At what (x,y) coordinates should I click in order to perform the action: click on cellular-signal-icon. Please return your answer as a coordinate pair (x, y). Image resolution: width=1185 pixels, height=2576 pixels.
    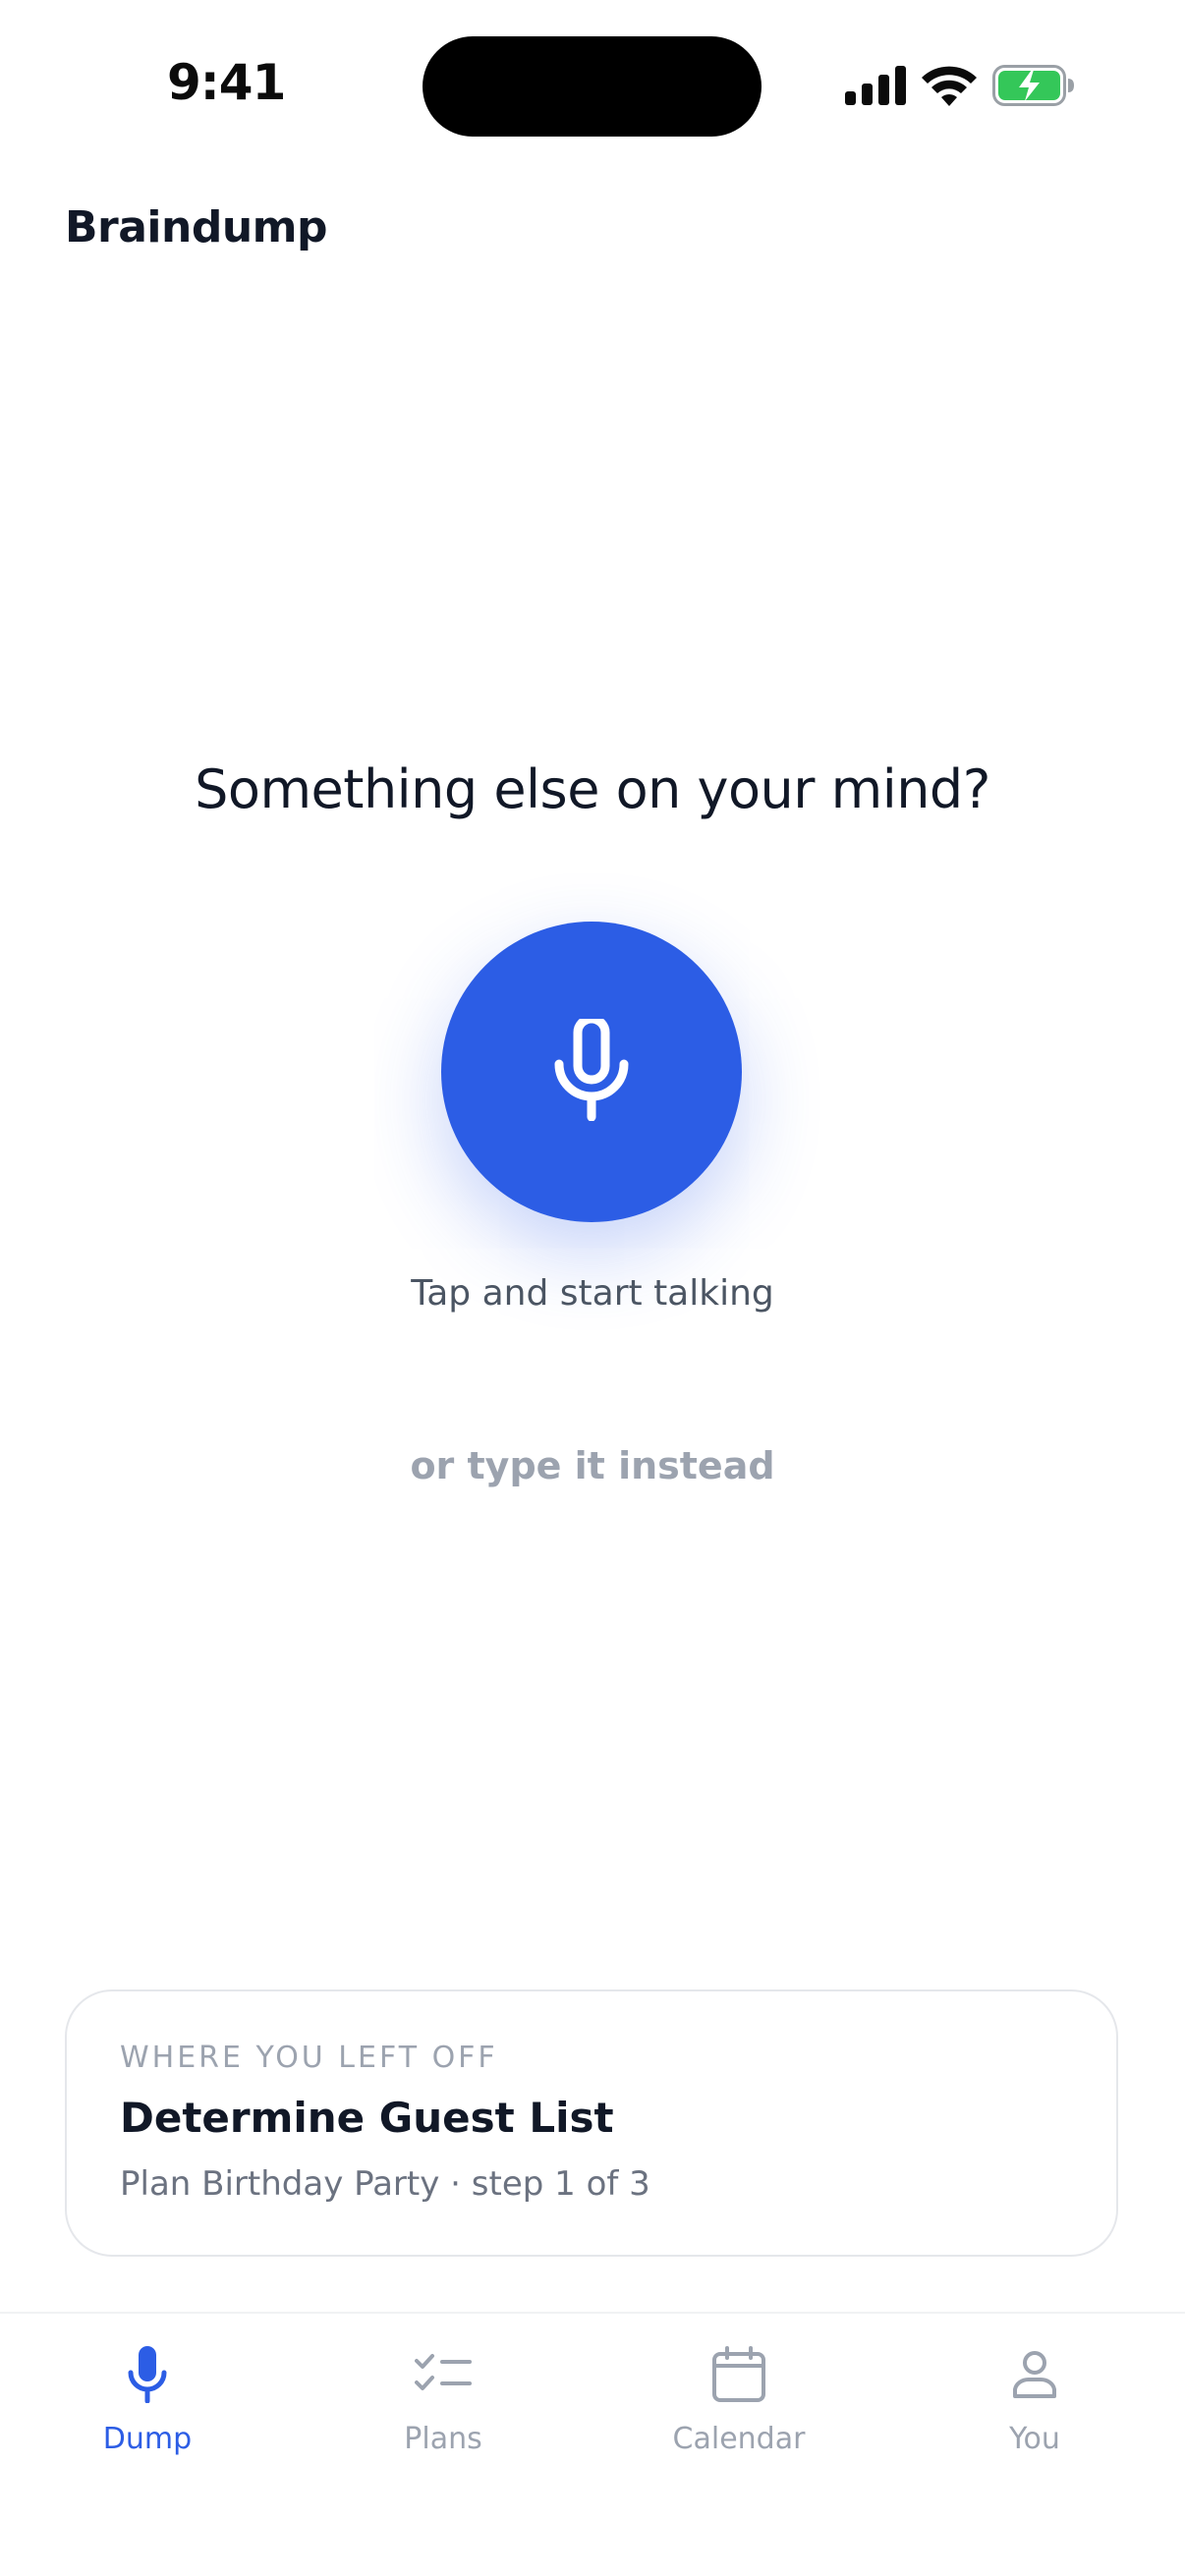
    Looking at the image, I should click on (876, 85).